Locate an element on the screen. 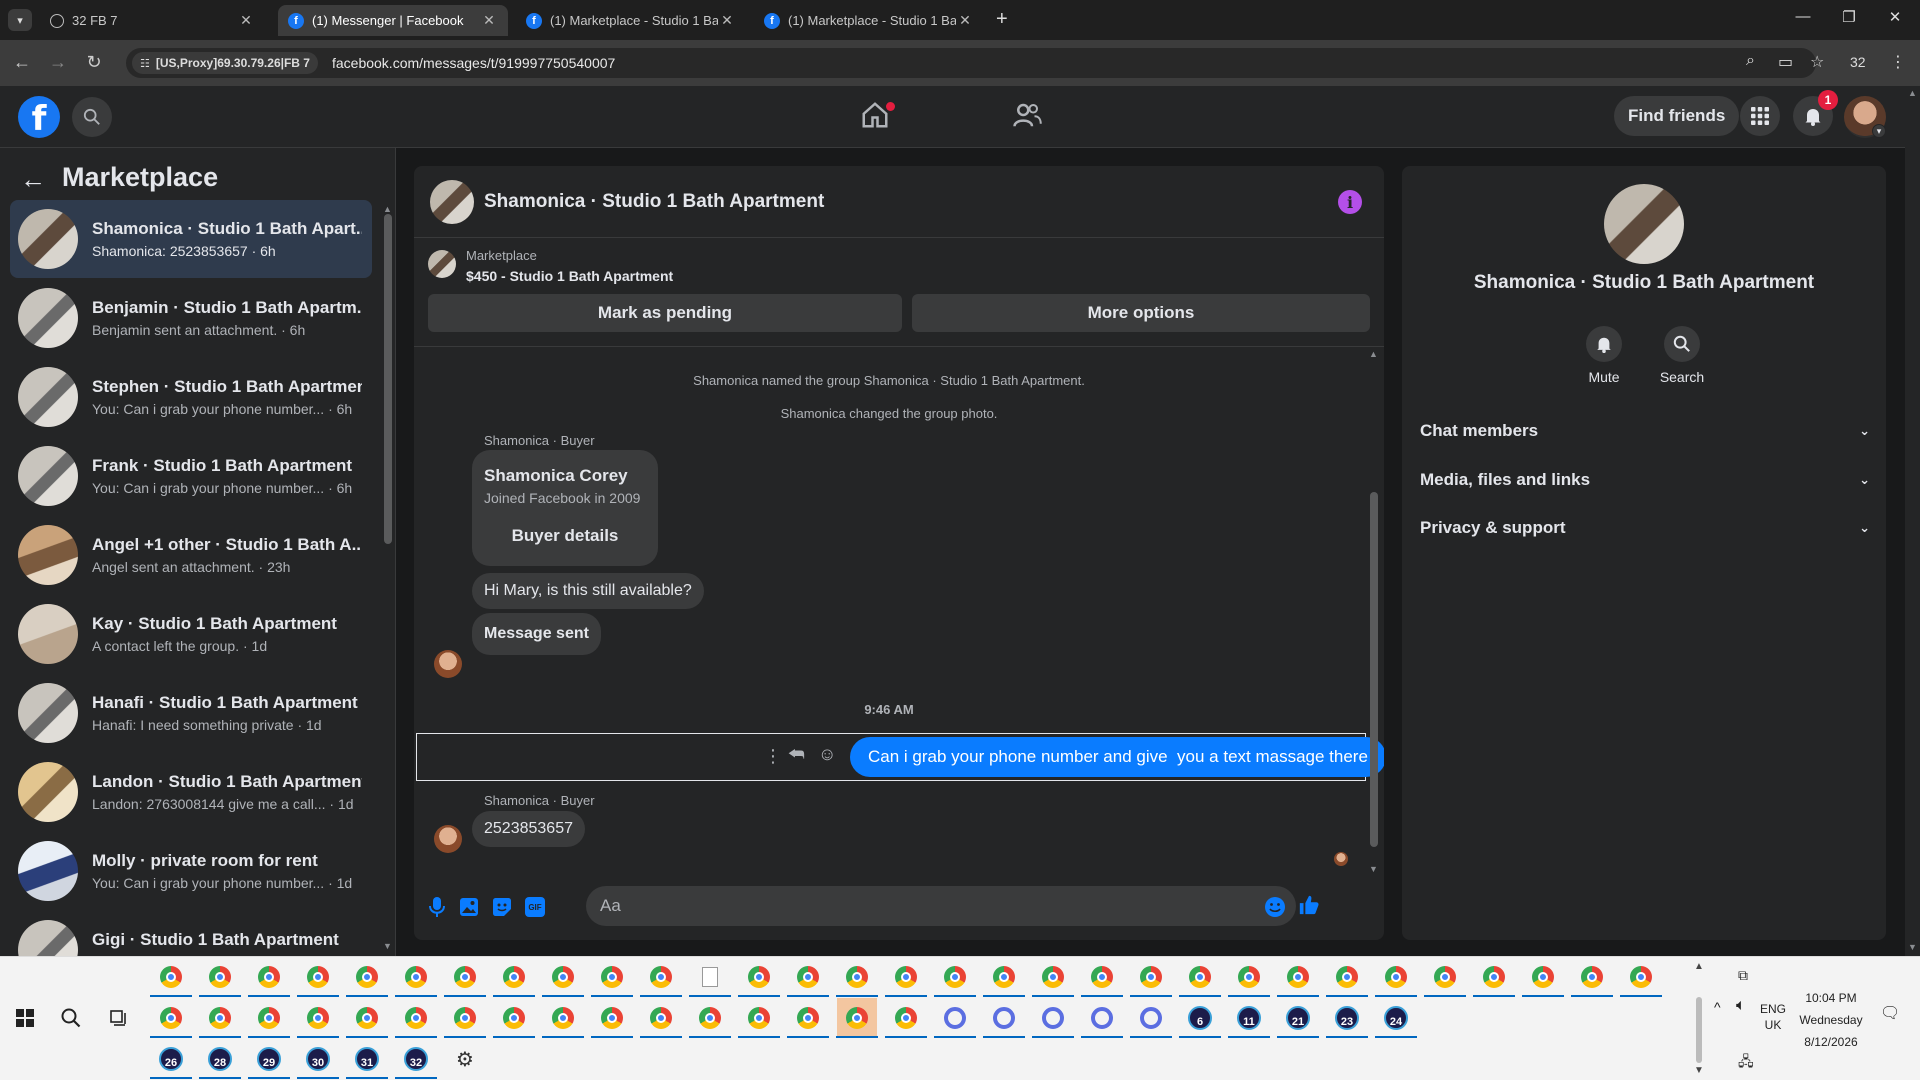 The image size is (1920, 1080). section-media-files-links: Media, files and links ⌄ is located at coordinates (1645, 480).